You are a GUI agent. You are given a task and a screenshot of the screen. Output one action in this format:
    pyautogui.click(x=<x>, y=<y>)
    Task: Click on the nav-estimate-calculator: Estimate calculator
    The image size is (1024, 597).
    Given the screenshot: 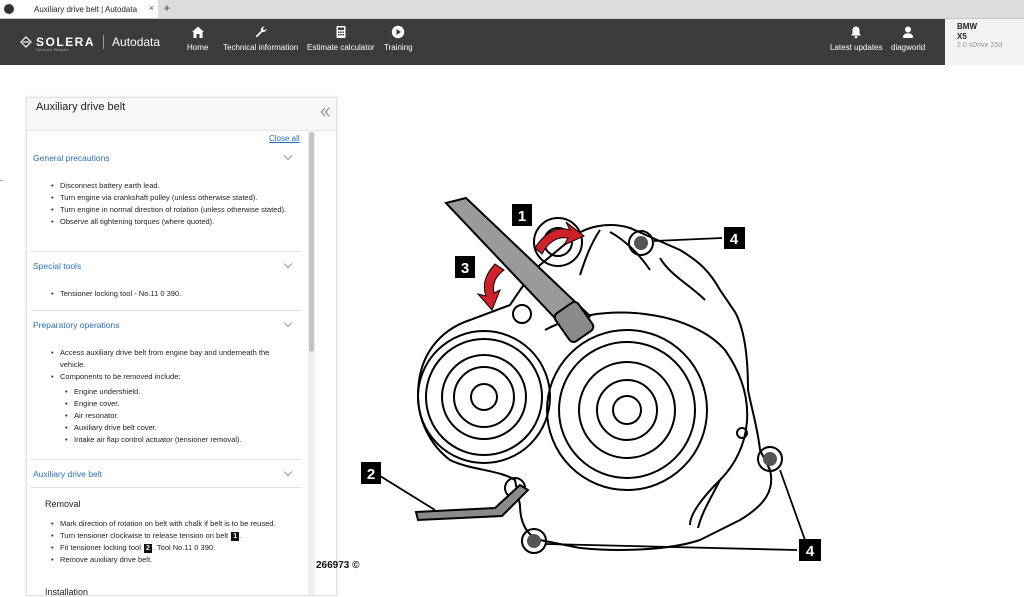 What is the action you would take?
    pyautogui.click(x=341, y=43)
    